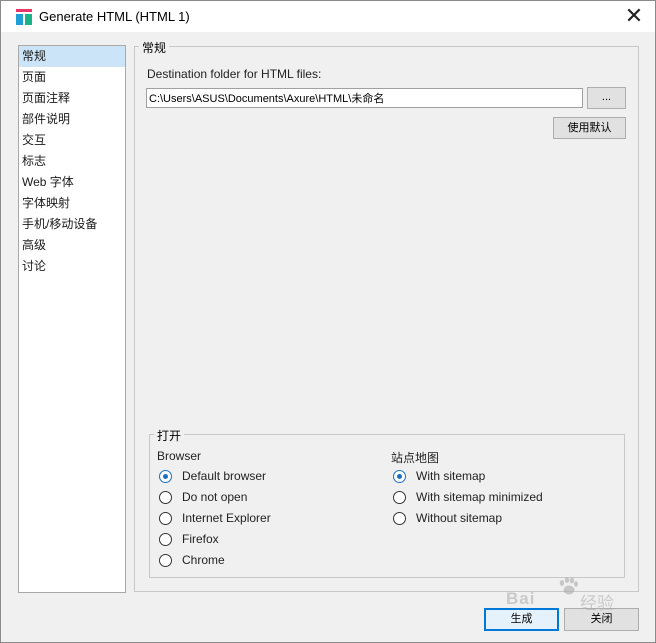  I want to click on sidebar-item-page-notes: 页面注释, so click(72, 98).